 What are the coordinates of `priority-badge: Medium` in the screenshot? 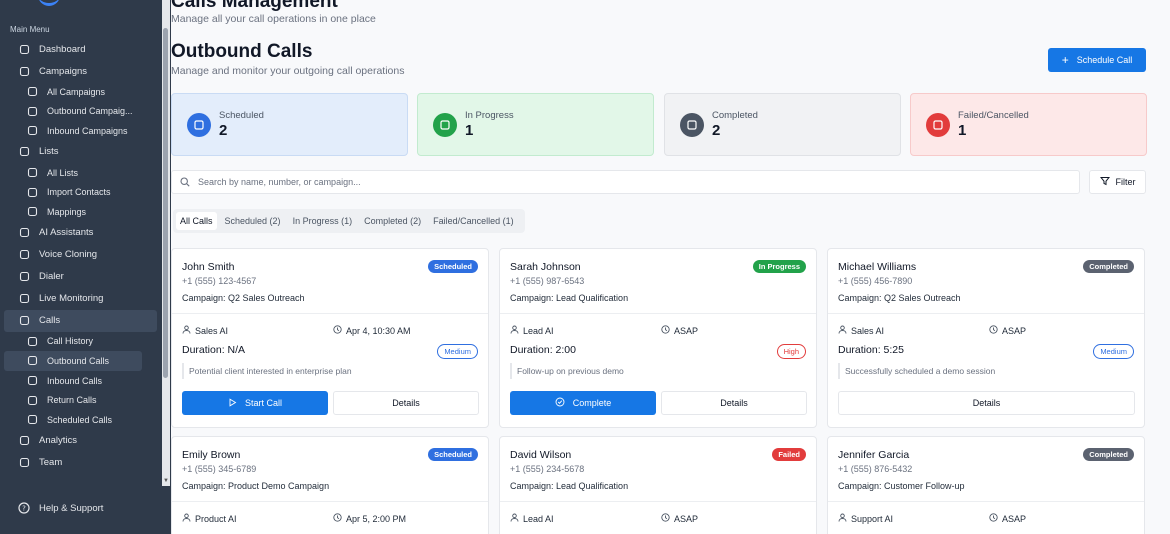 It's located at (457, 351).